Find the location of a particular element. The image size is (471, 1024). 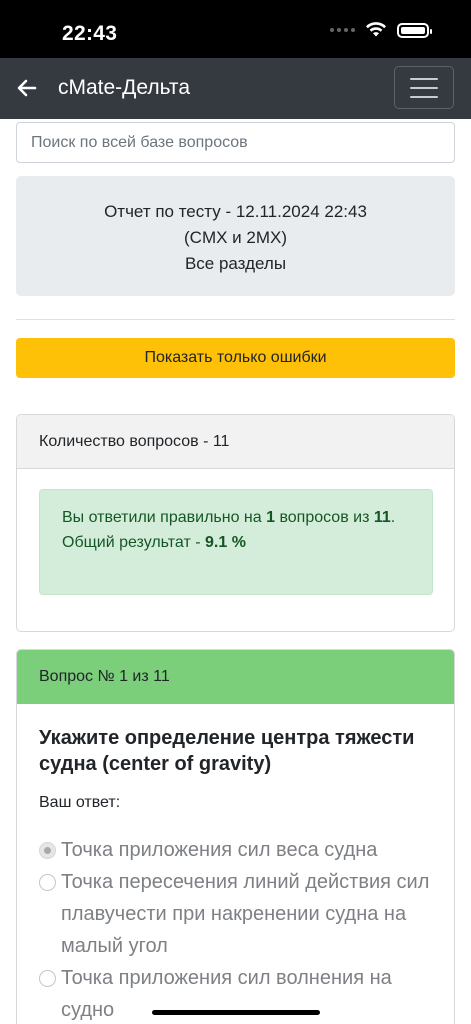

status-icons is located at coordinates (381, 30).